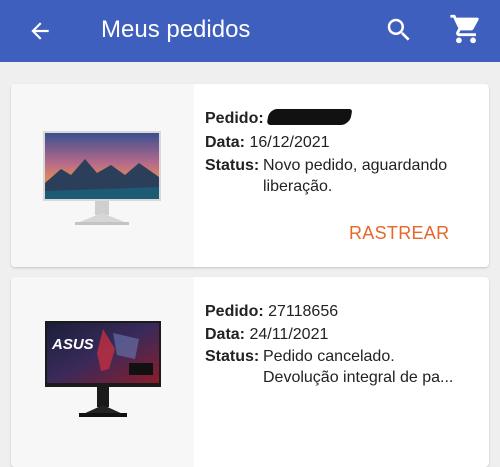  What do you see at coordinates (289, 334) in the screenshot?
I see `order-date-value: 24/11/2021` at bounding box center [289, 334].